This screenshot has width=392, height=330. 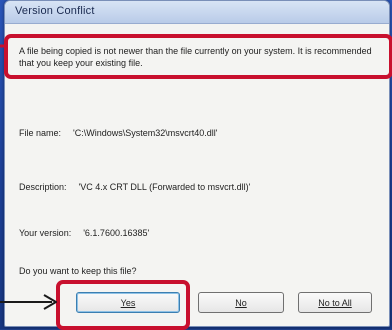 I want to click on no-to-all-button: No to All, so click(x=335, y=302).